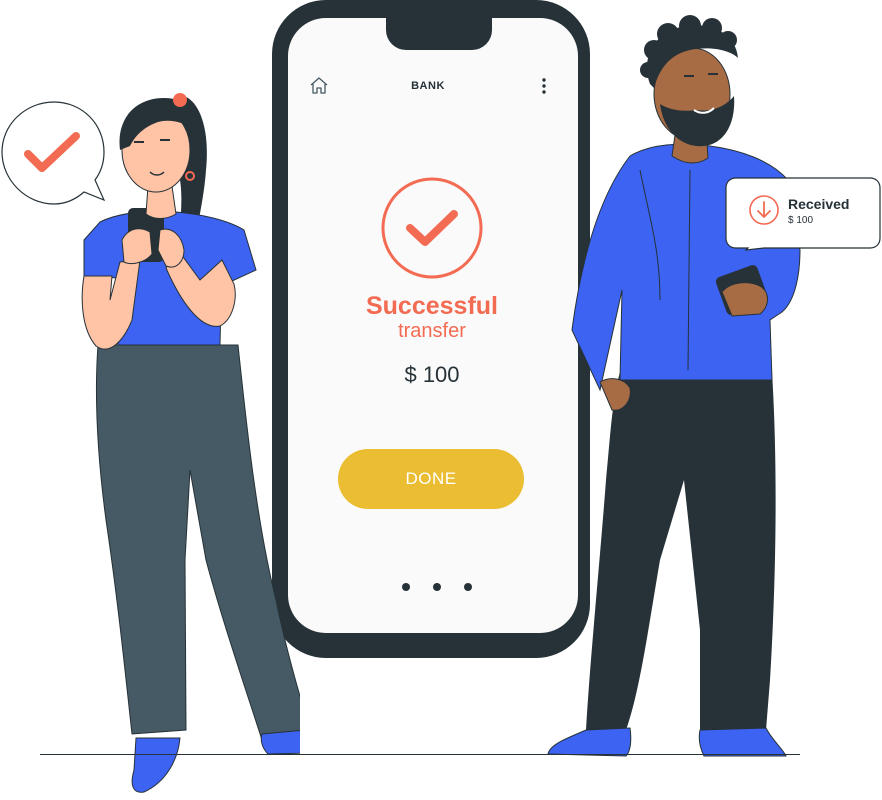 The image size is (882, 800). Describe the element at coordinates (432, 374) in the screenshot. I see `transfer-amount: $ 100` at that location.